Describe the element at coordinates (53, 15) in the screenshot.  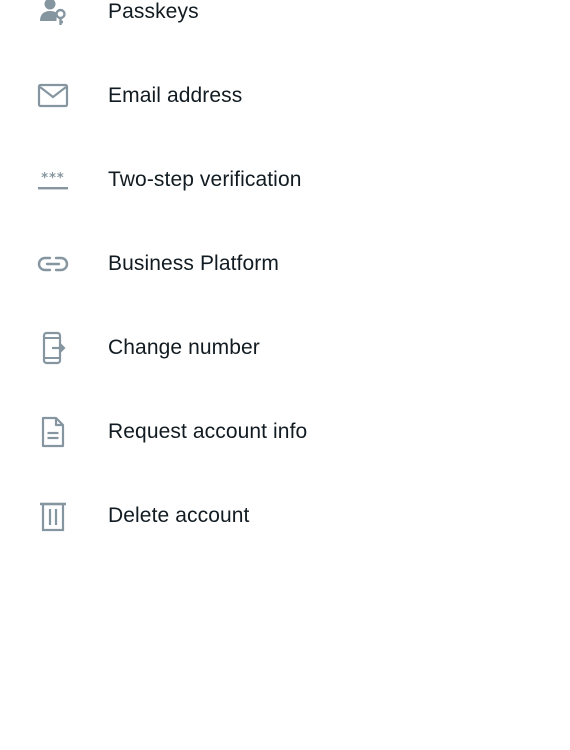
I see `passkey-icon` at that location.